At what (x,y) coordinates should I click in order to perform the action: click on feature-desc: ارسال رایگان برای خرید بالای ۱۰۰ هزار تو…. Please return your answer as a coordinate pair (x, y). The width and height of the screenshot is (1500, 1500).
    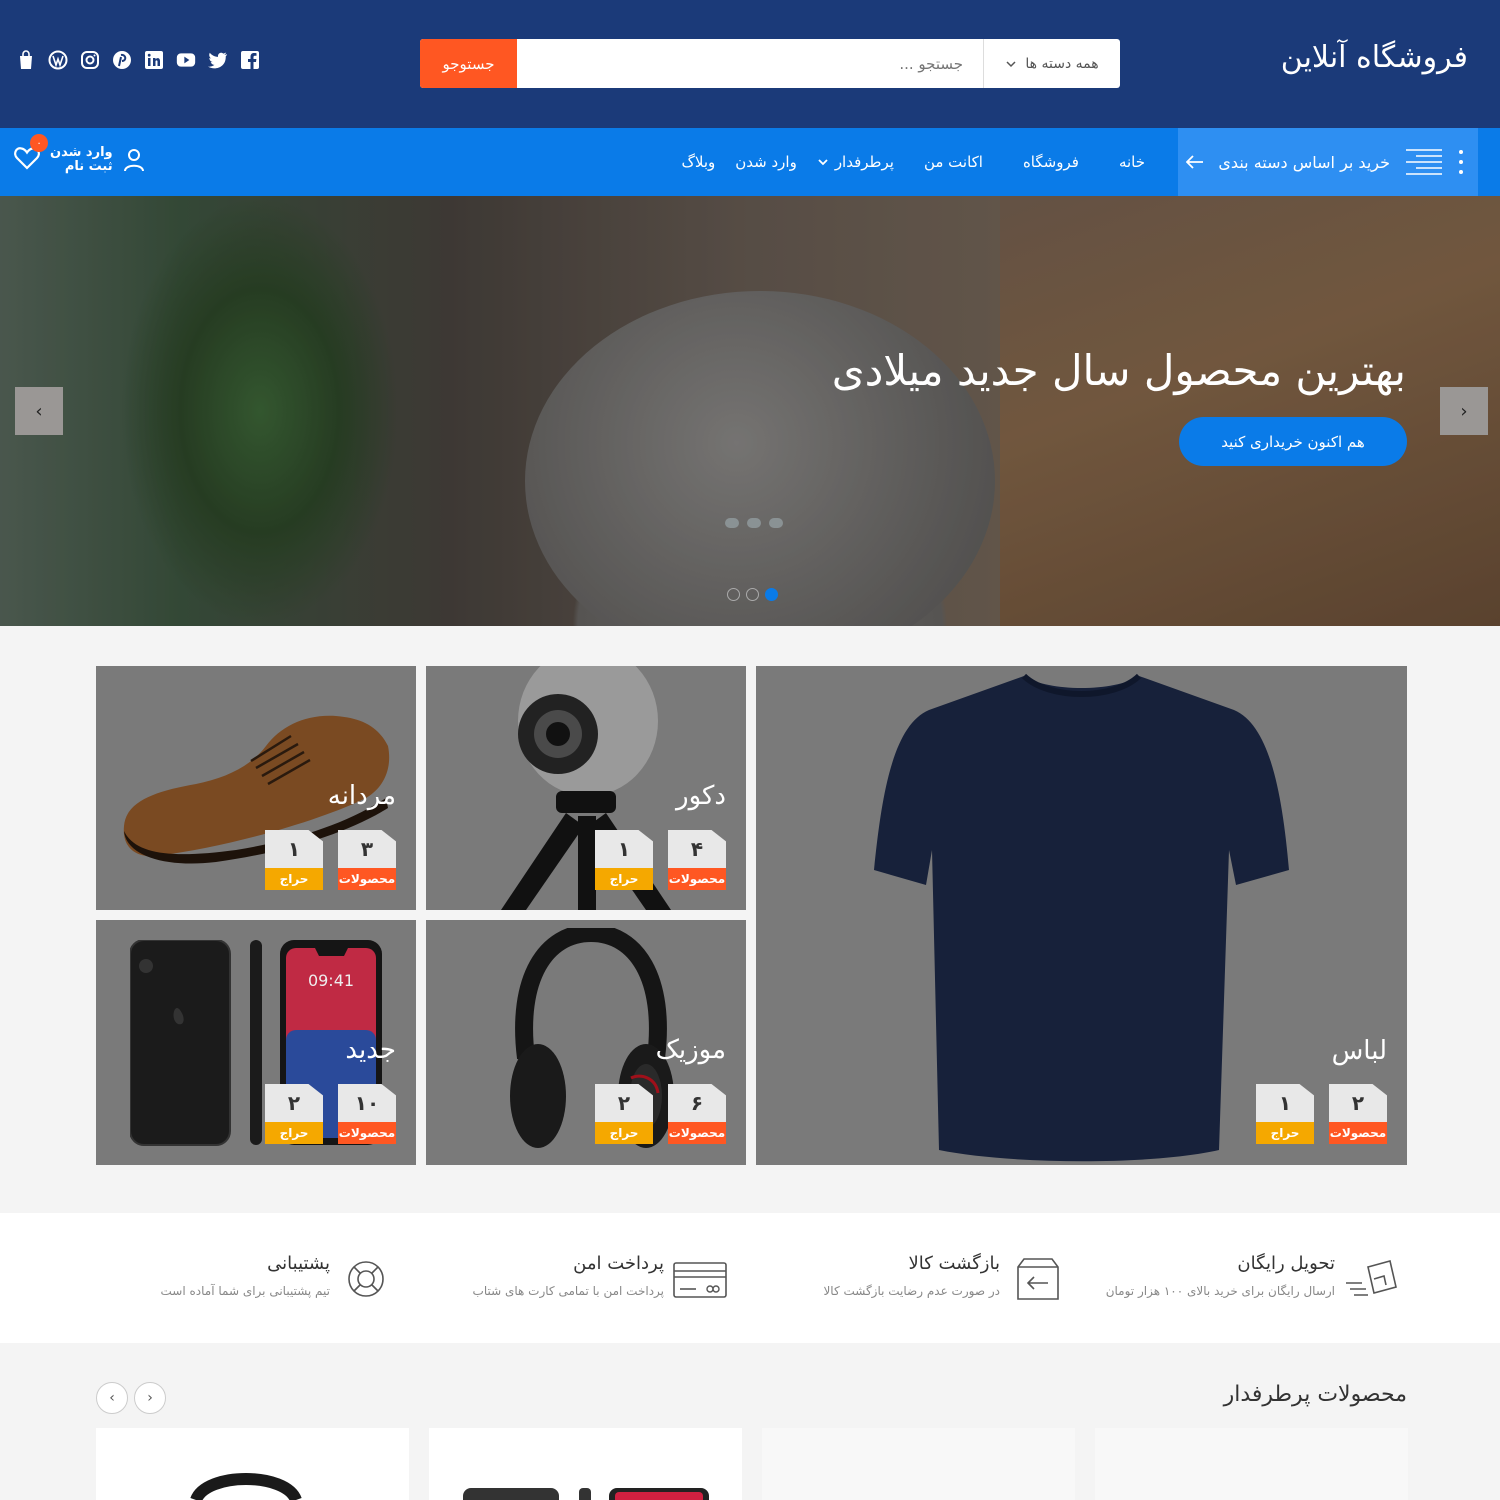
    Looking at the image, I should click on (1220, 1291).